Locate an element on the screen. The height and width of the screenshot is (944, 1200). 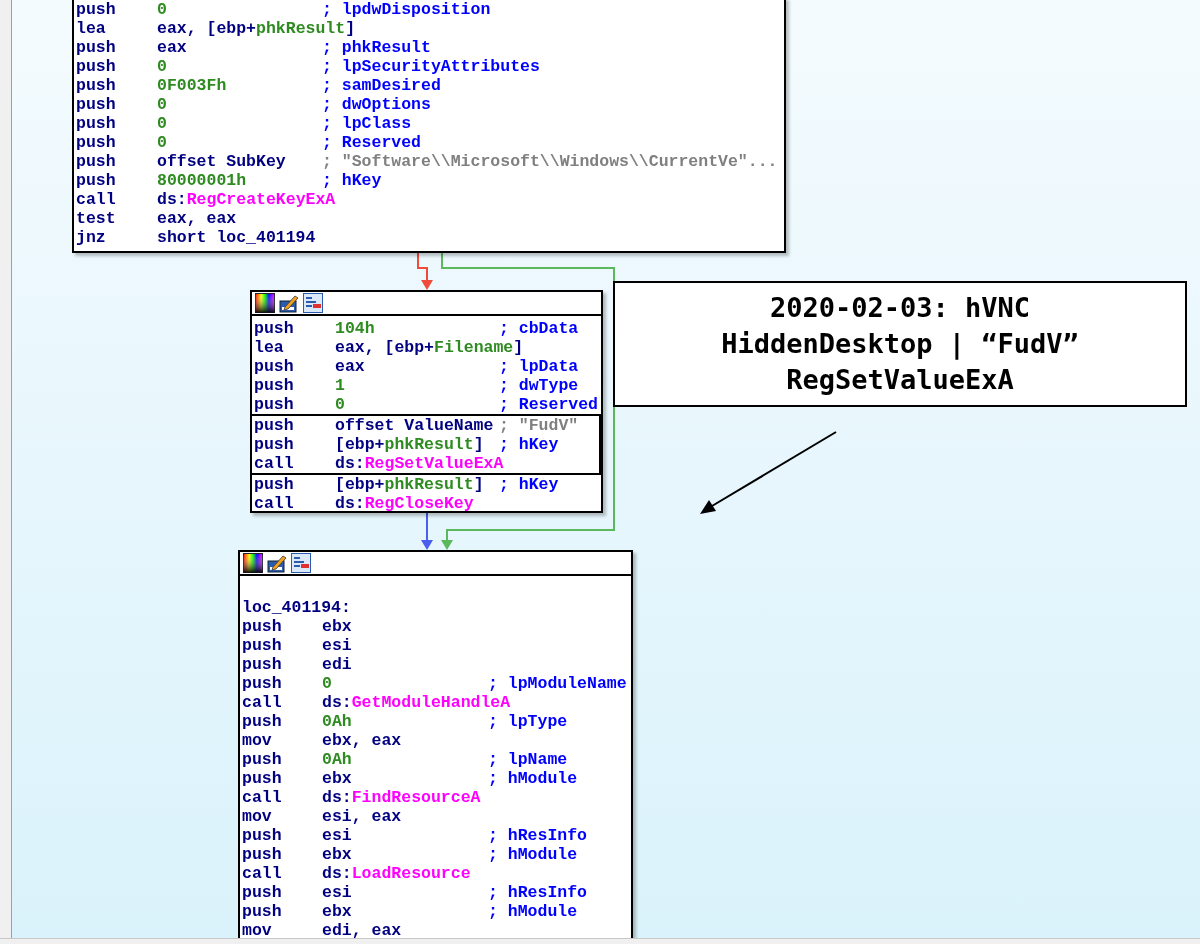
comment: ; cbData is located at coordinates (539, 328).